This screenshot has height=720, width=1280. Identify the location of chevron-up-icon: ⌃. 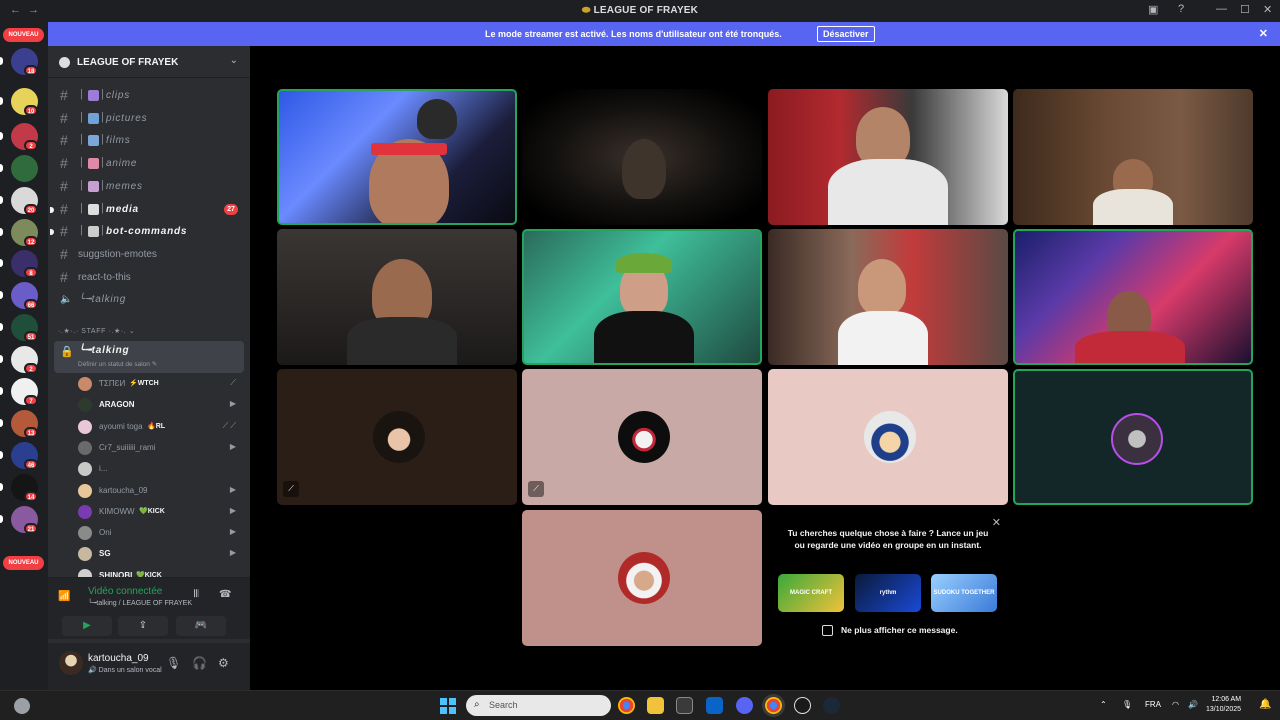
(1103, 704).